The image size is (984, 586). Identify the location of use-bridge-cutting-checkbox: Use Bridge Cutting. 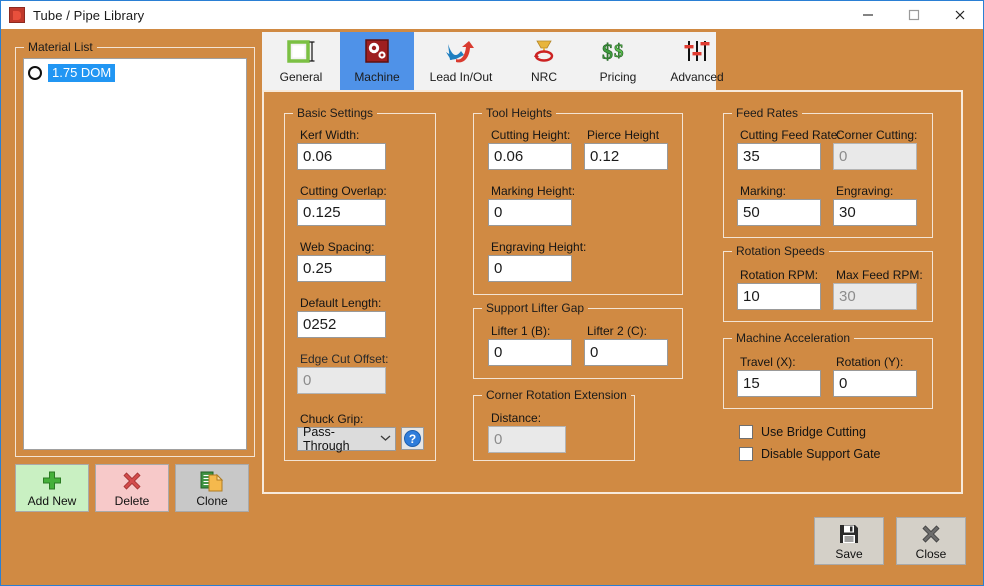
(802, 432).